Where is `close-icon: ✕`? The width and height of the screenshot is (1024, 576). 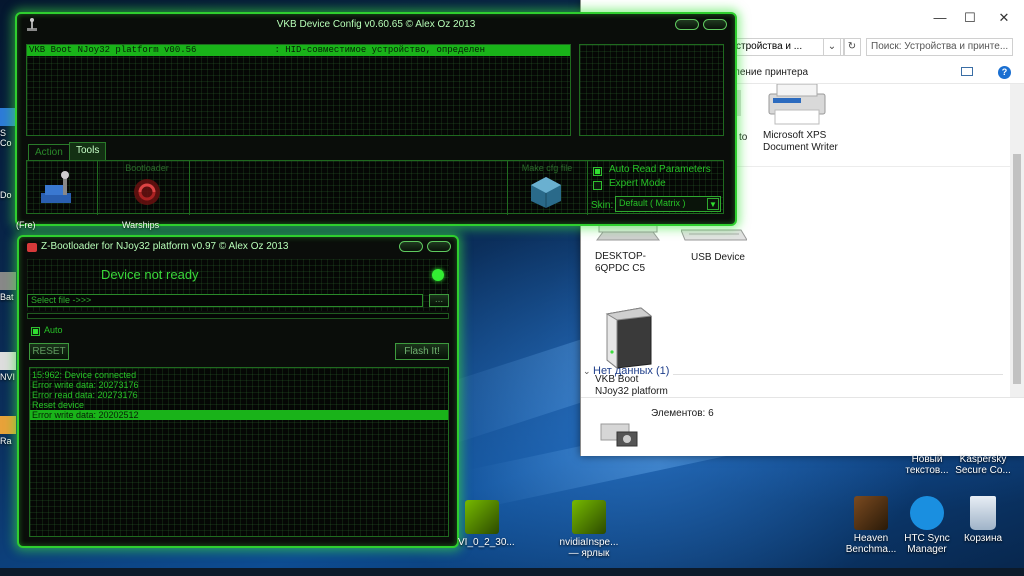
close-icon: ✕ is located at coordinates (1004, 18).